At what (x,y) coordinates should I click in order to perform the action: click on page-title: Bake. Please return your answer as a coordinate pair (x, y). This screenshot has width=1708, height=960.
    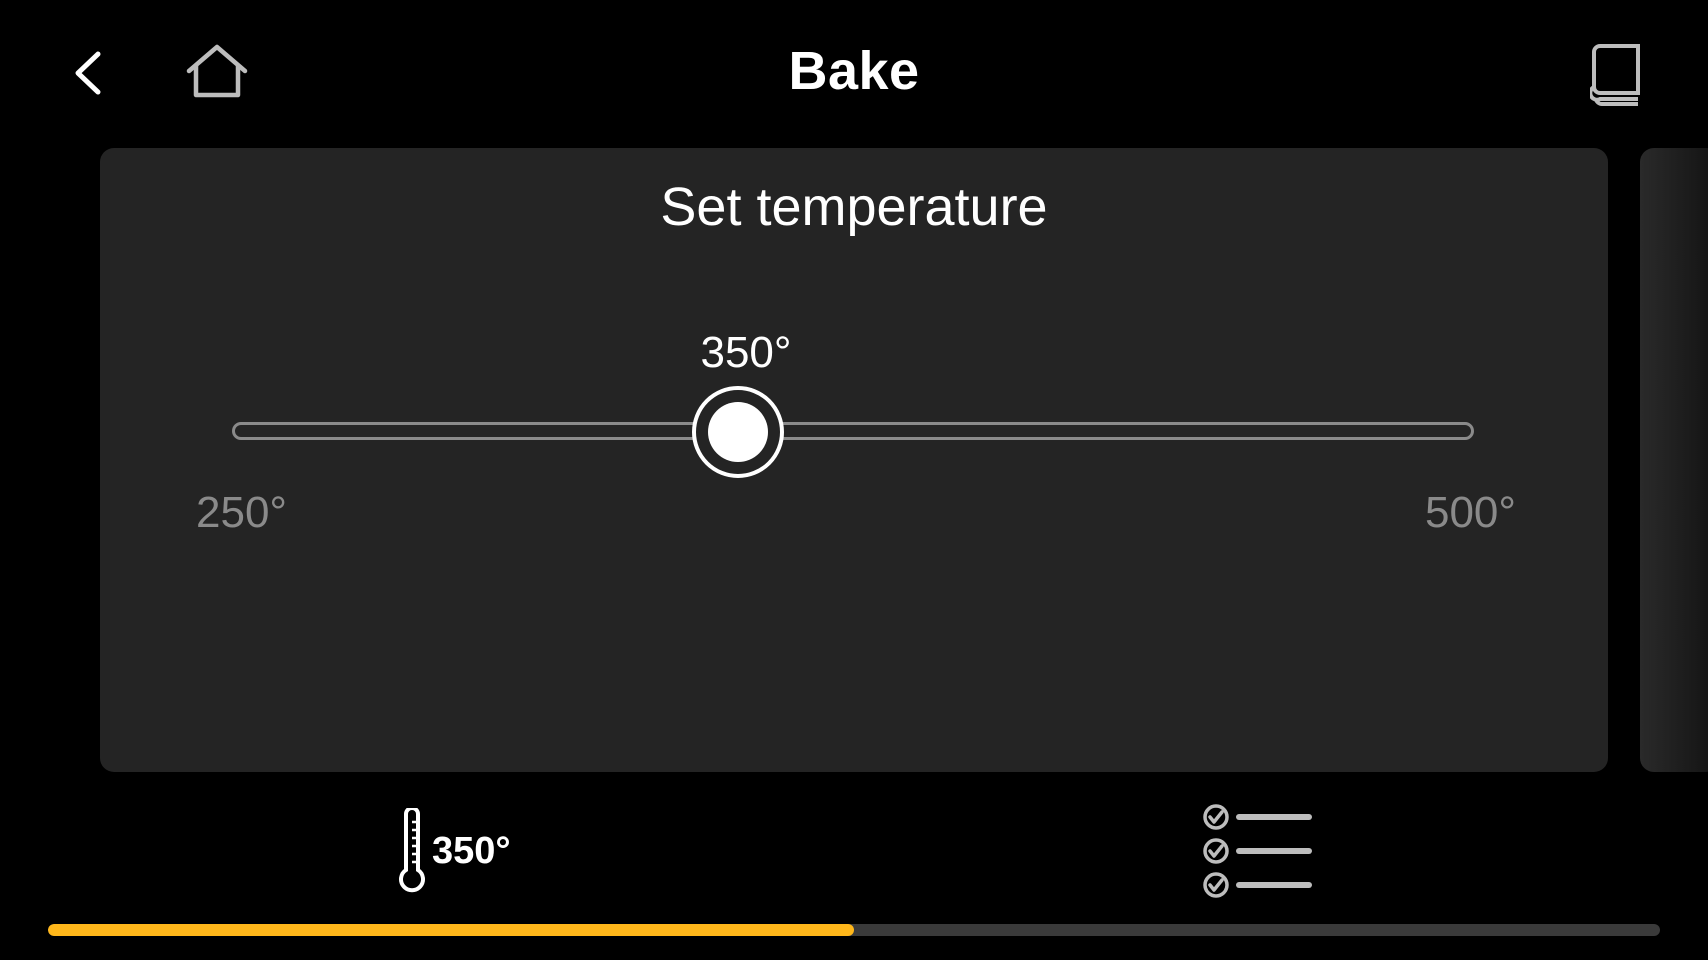
    Looking at the image, I should click on (854, 71).